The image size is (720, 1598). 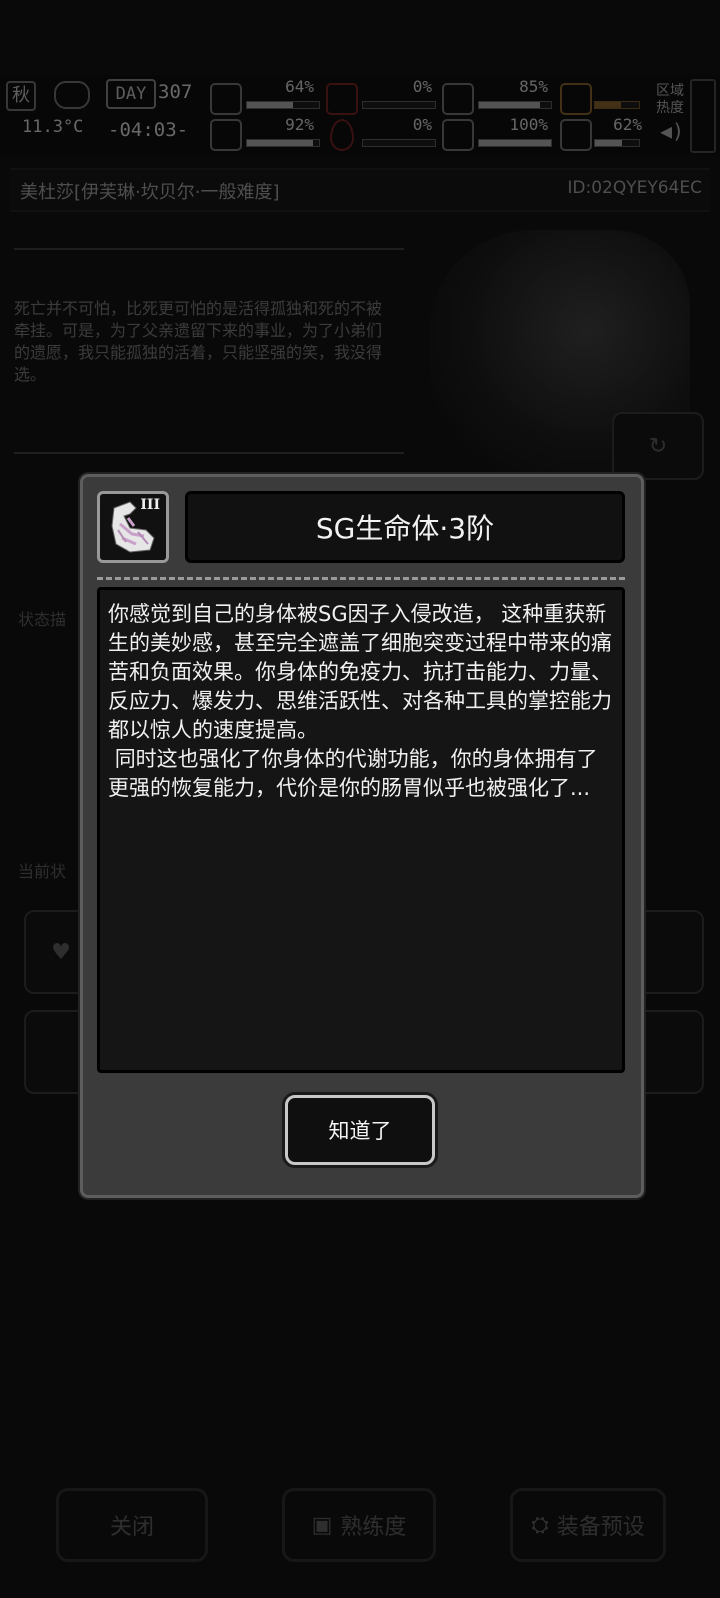 I want to click on mutation-badge: III, so click(x=133, y=527).